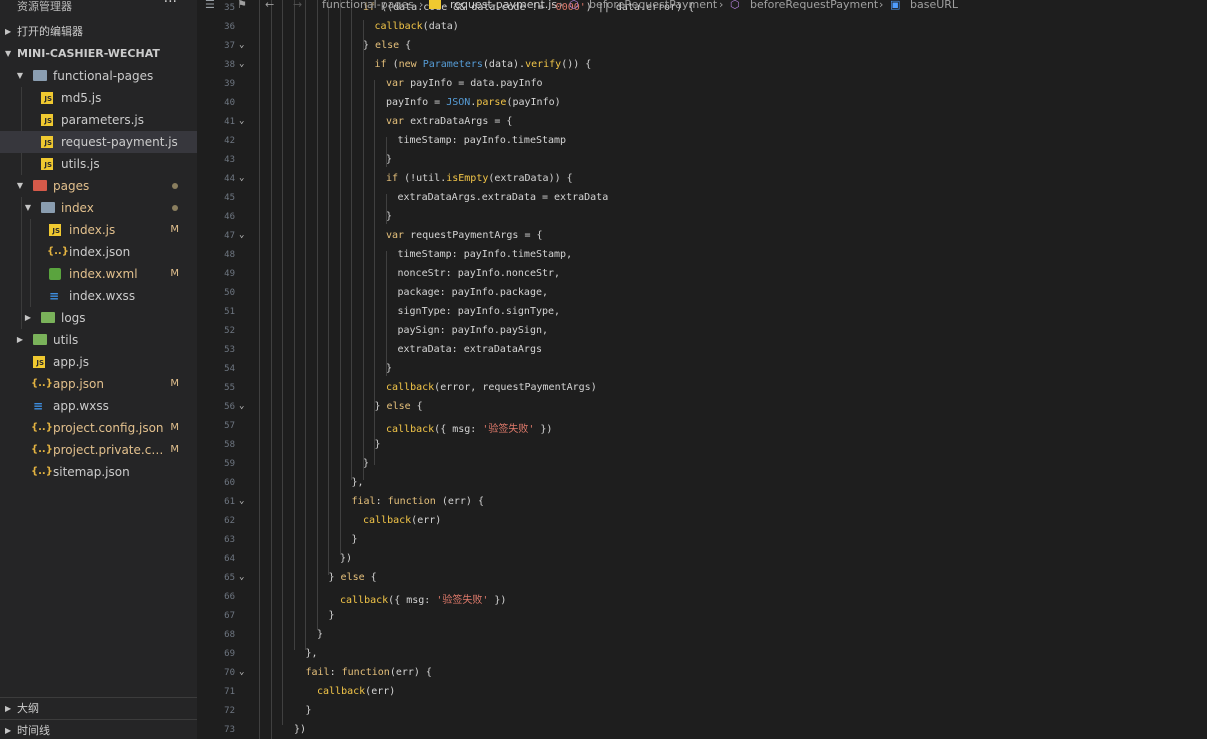 The height and width of the screenshot is (739, 1207). I want to click on tree-item-parameters-js: JS parameters.js, so click(98, 120).